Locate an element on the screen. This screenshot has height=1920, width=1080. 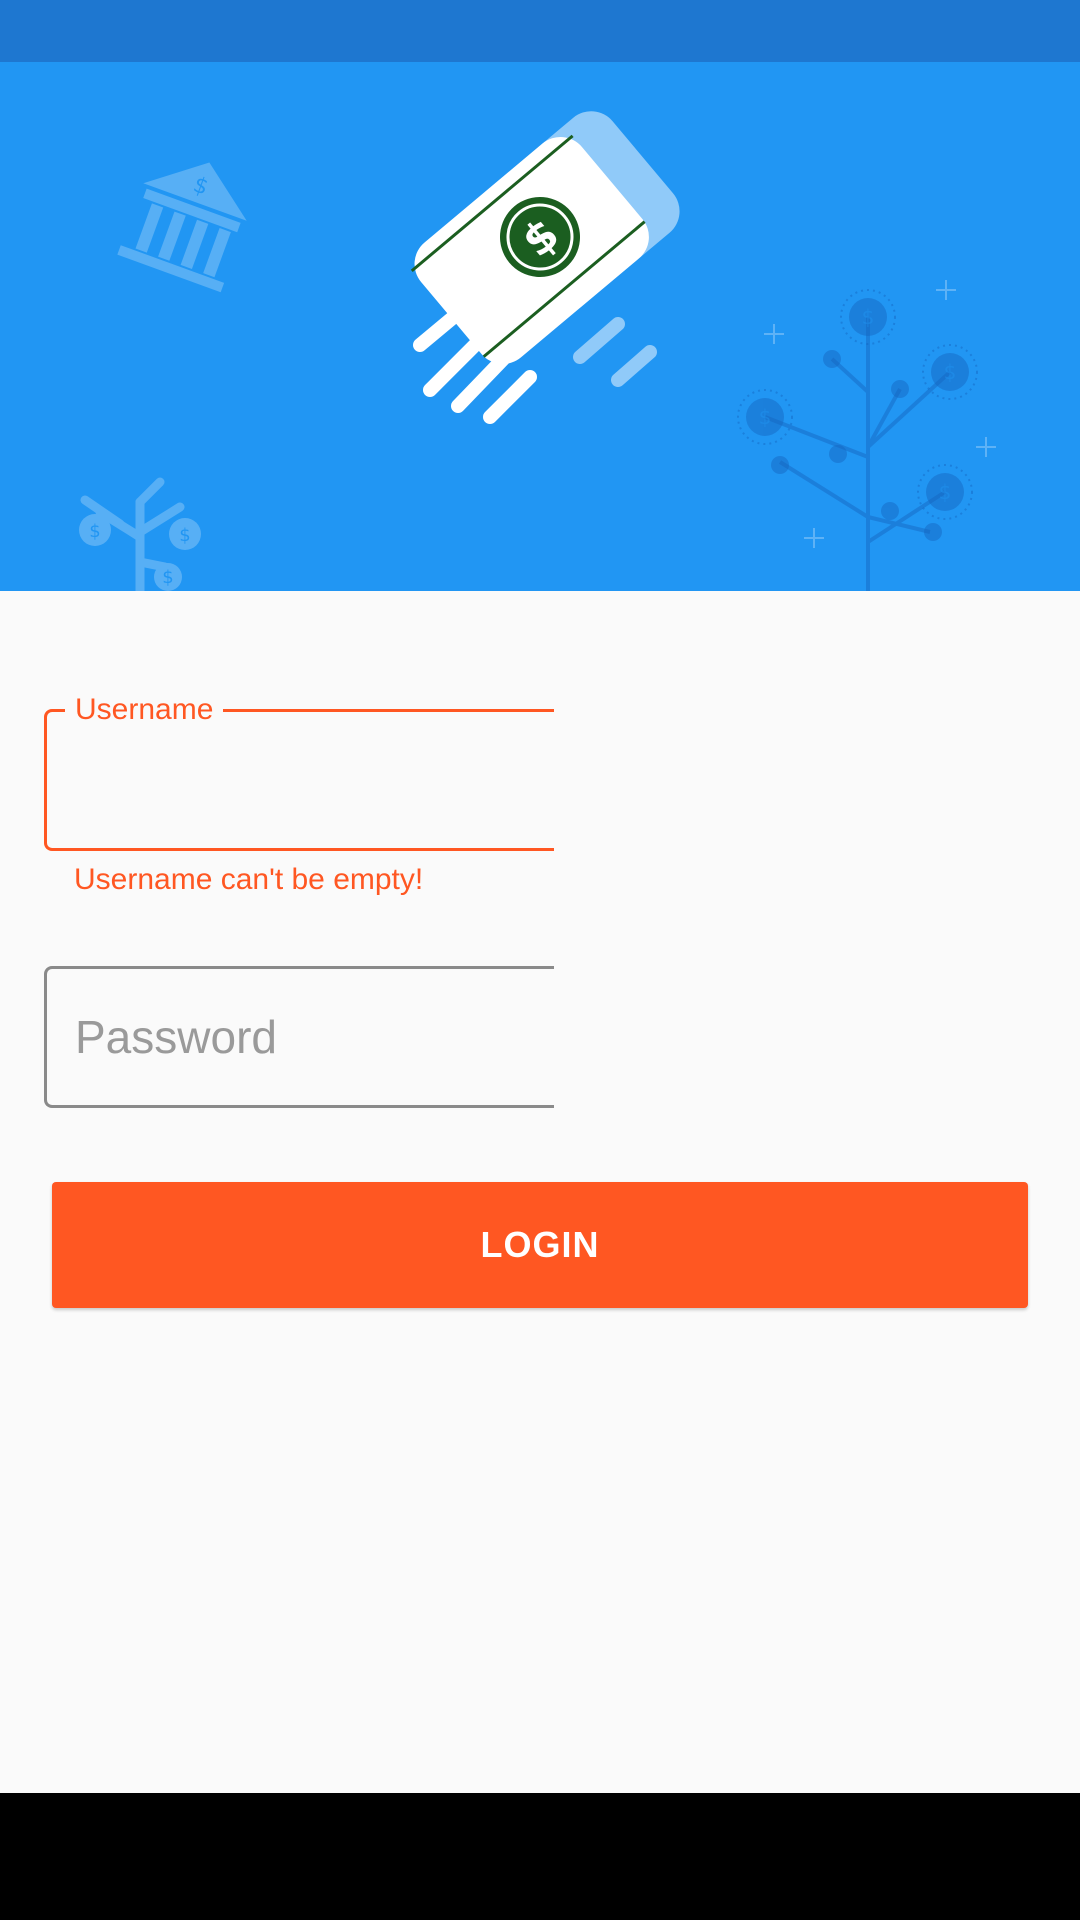
password-input is located at coordinates (300, 1037).